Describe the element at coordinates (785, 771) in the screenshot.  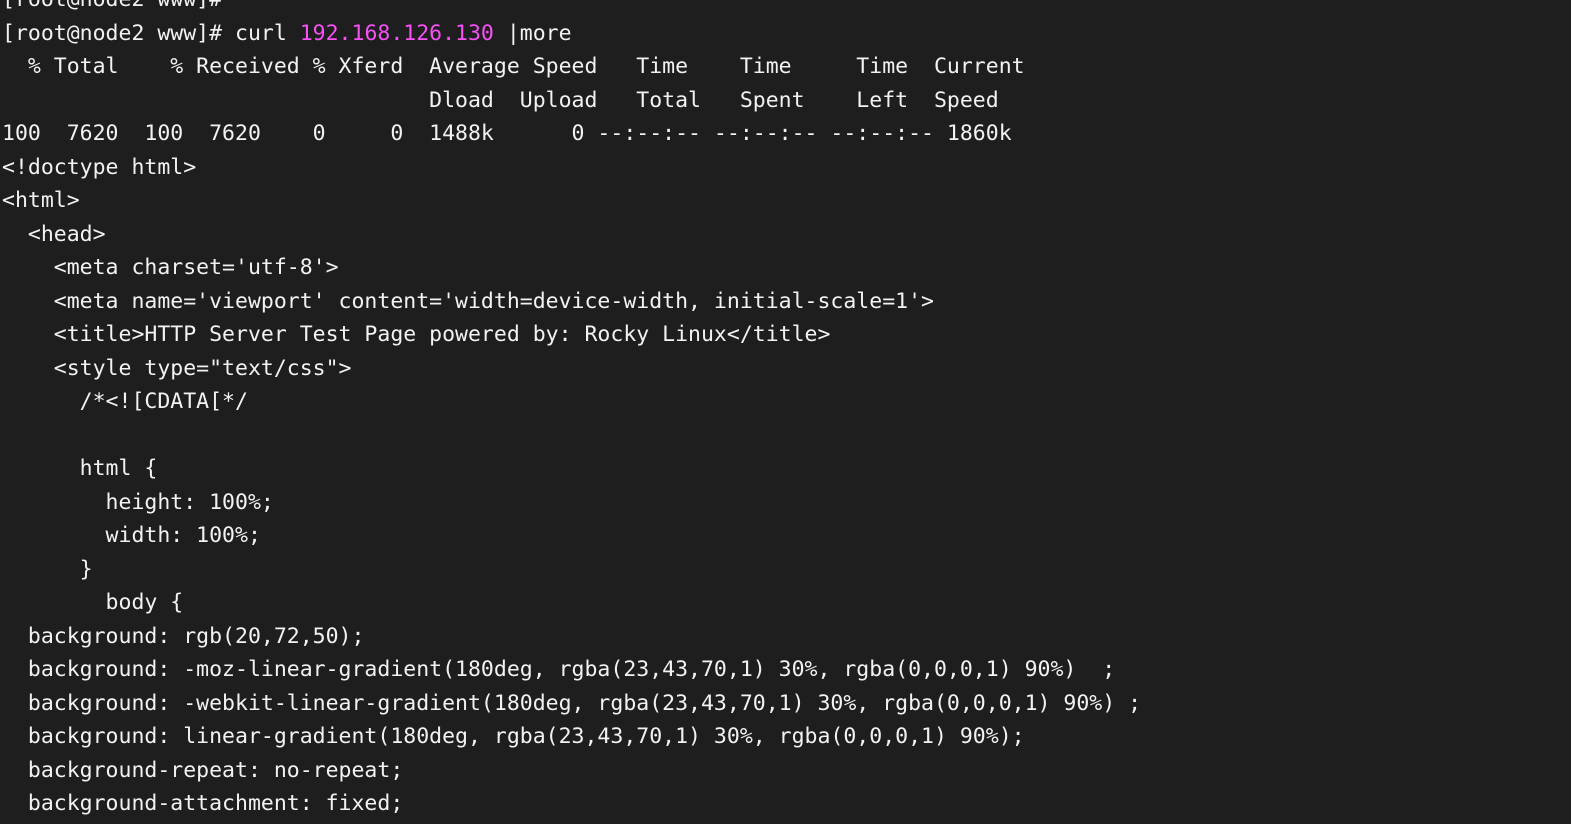
I see `css-body-background-repeat: background-repeat: no-repeat;` at that location.